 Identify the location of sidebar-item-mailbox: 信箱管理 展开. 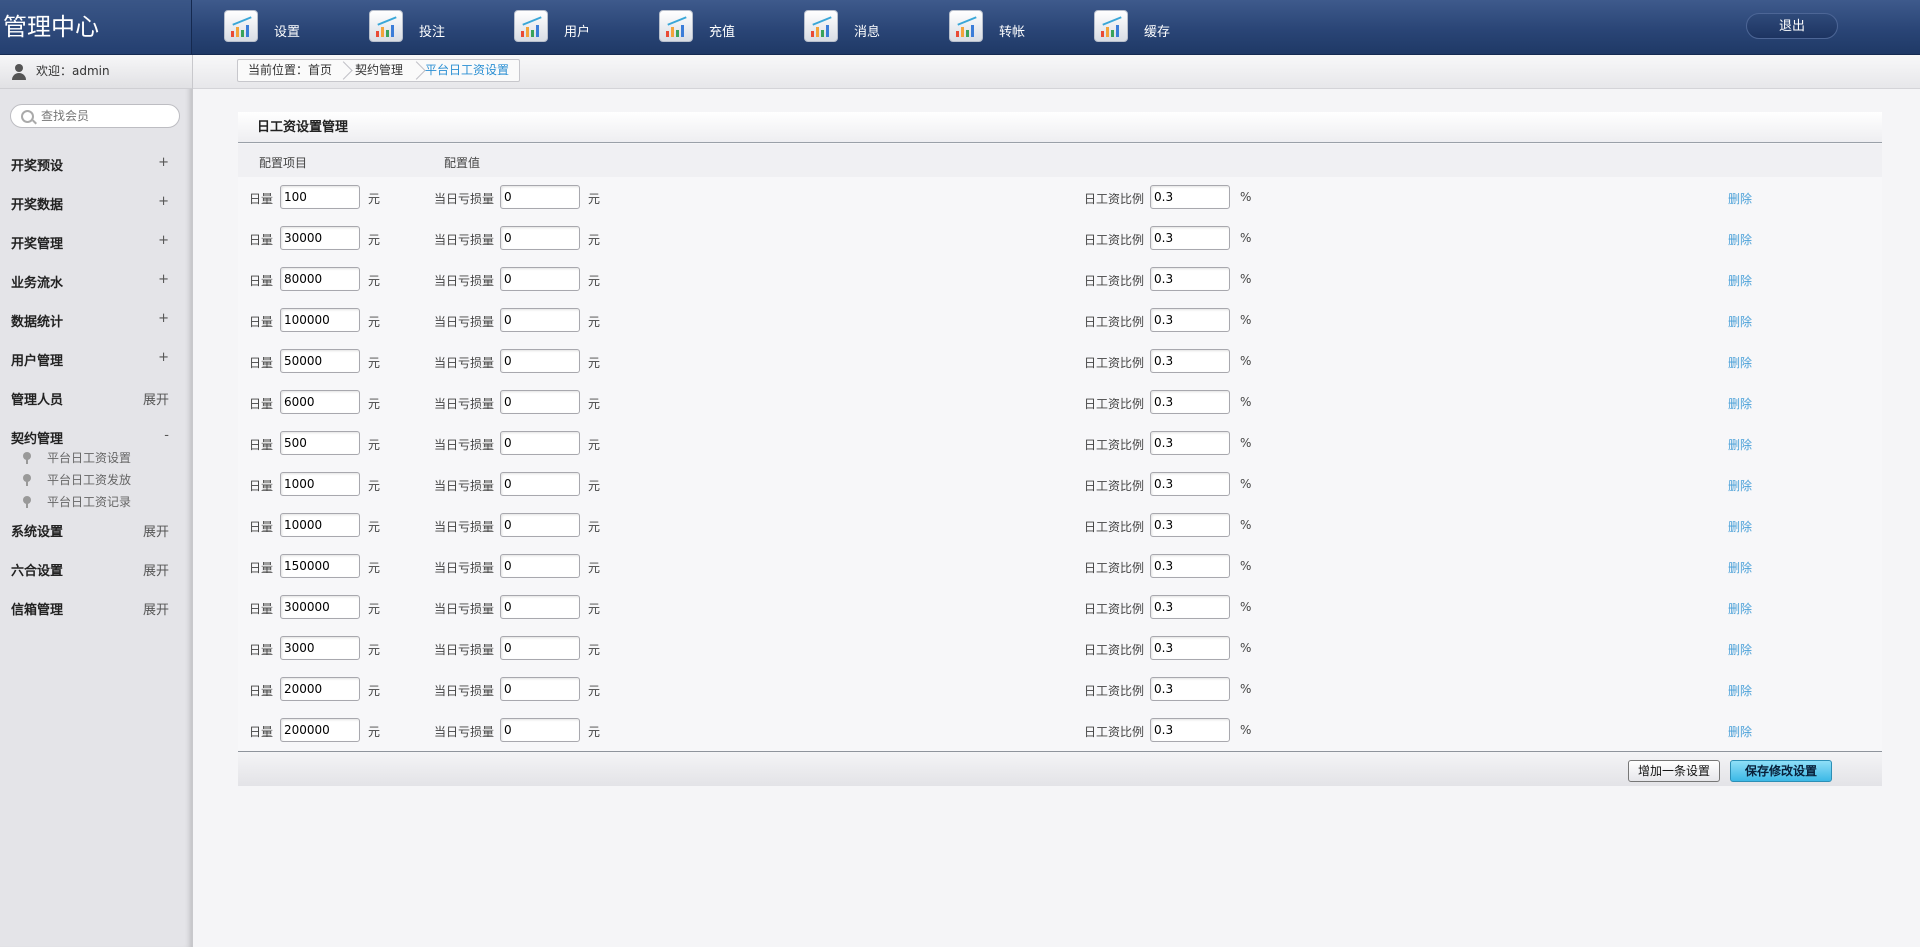
(96, 606).